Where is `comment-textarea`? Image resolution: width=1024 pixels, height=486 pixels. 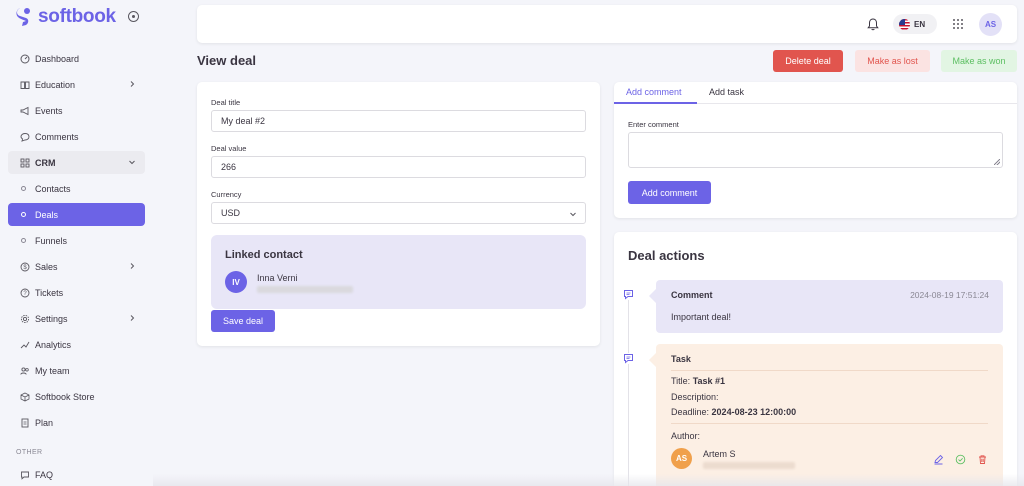 comment-textarea is located at coordinates (815, 150).